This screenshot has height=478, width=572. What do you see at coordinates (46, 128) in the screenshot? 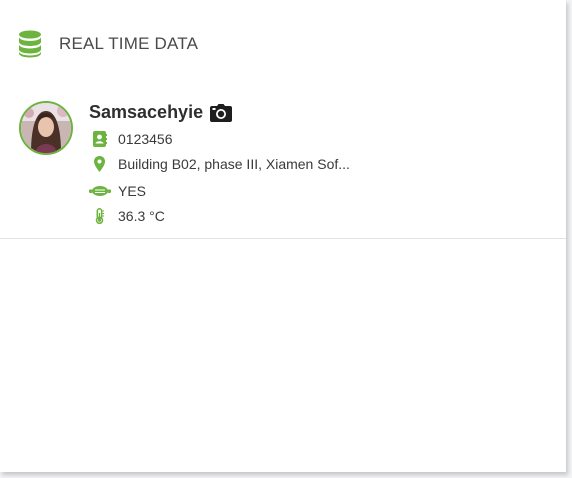
I see `avatar` at bounding box center [46, 128].